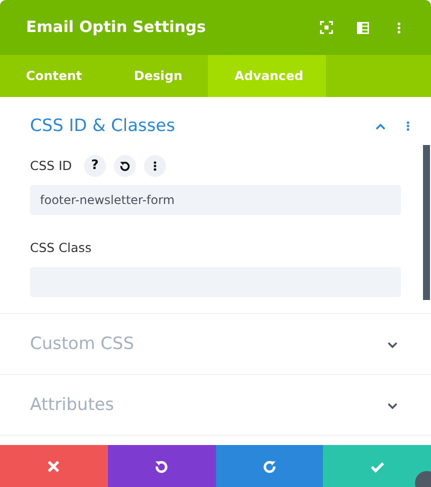  I want to click on section-title: CSS ID & Classes, so click(103, 126).